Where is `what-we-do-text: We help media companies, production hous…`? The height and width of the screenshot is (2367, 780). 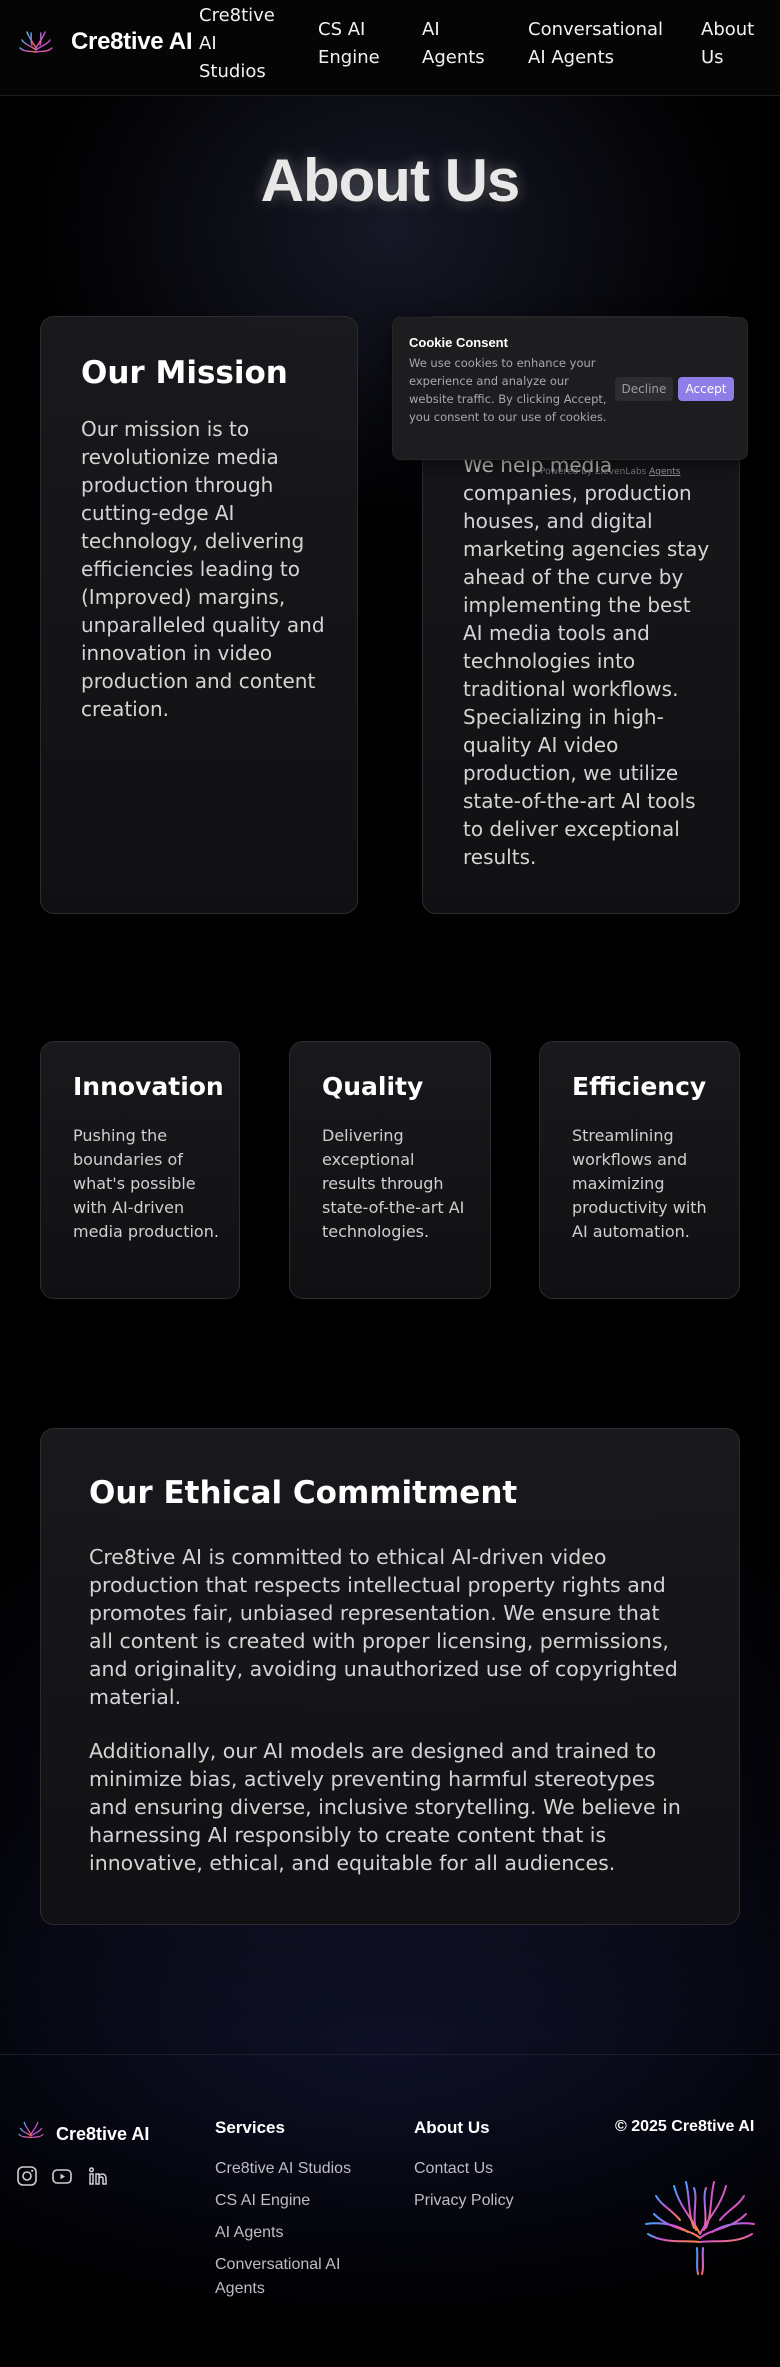 what-we-do-text: We help media companies, production hous… is located at coordinates (586, 661).